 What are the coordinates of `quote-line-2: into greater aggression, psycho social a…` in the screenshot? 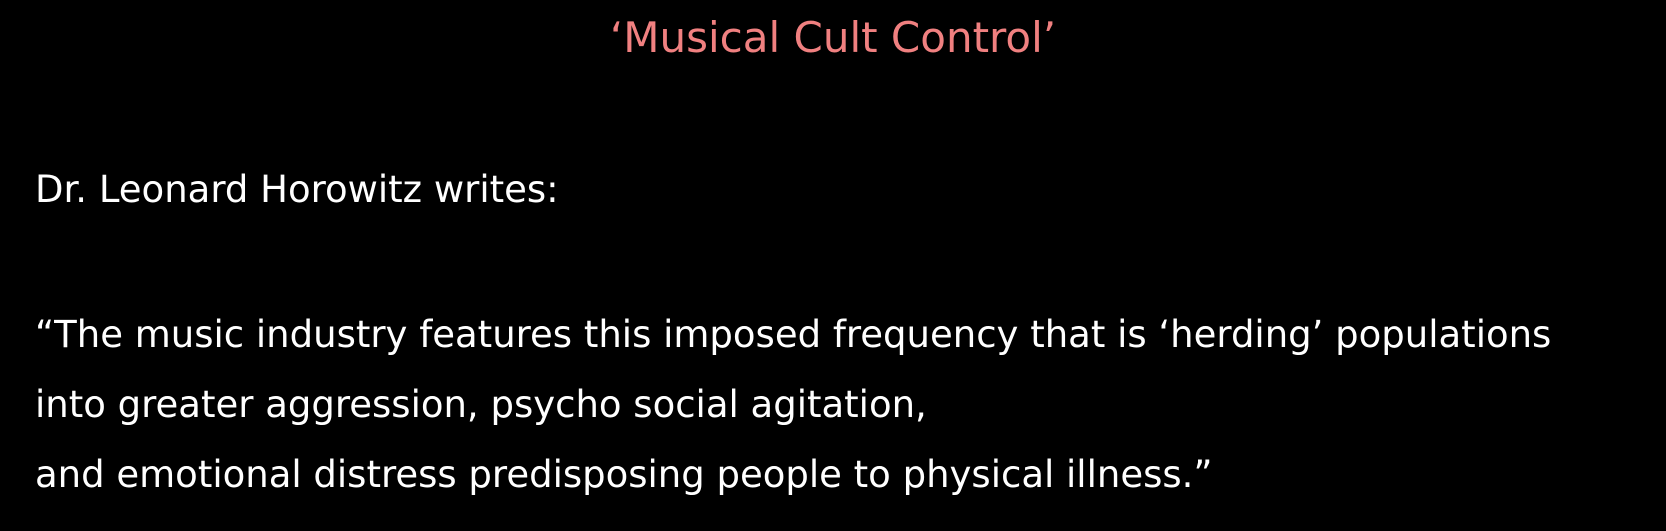 It's located at (481, 404).